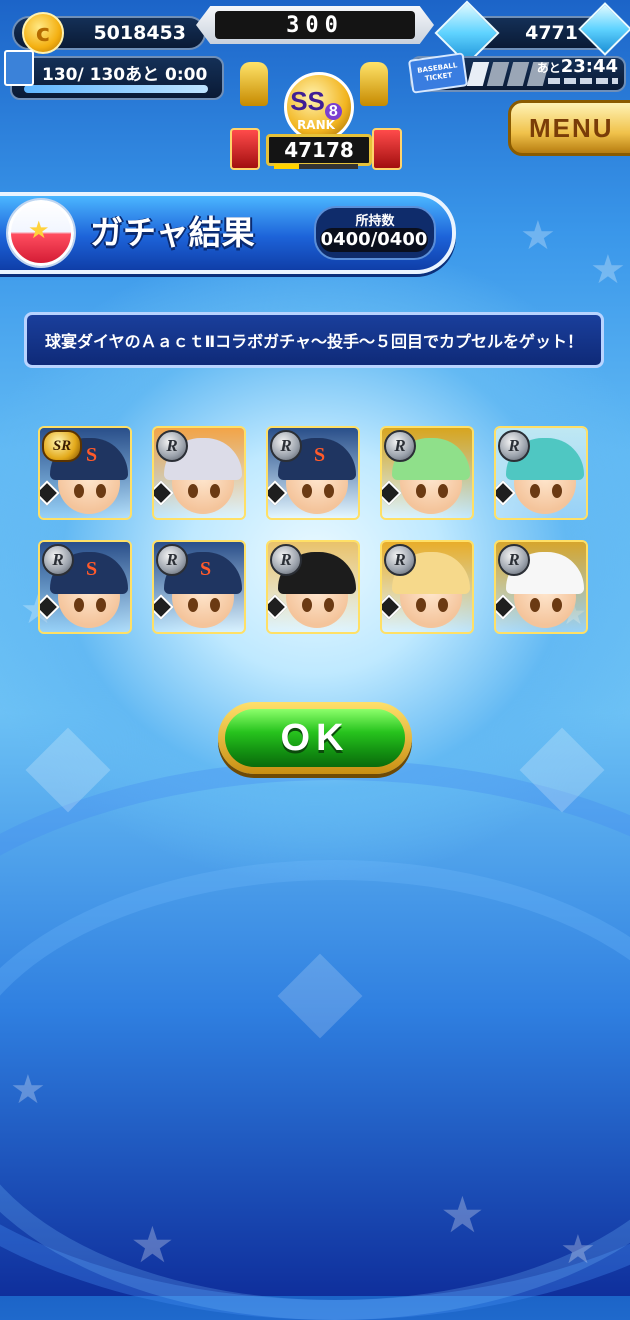 The width and height of the screenshot is (630, 1320). I want to click on page-title: ガチャ結果, so click(172, 232).